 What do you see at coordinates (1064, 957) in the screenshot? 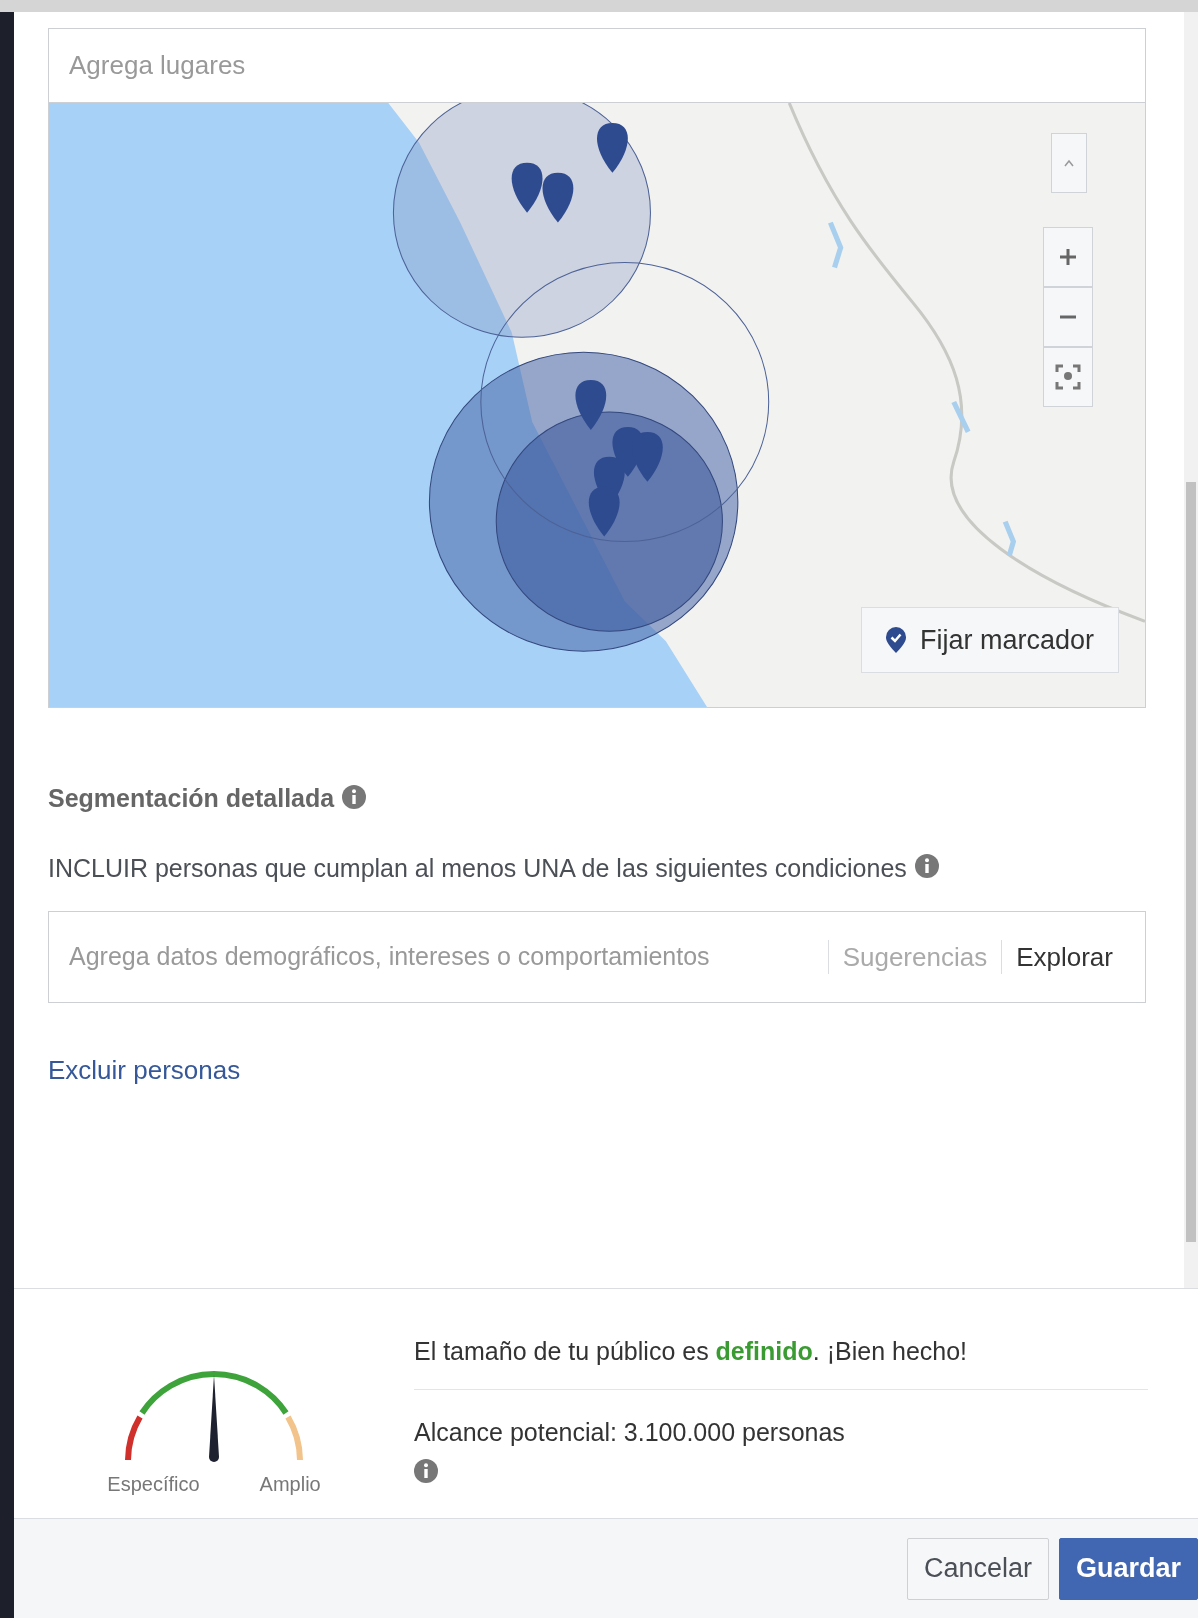
I see `browse-link: Explorar` at bounding box center [1064, 957].